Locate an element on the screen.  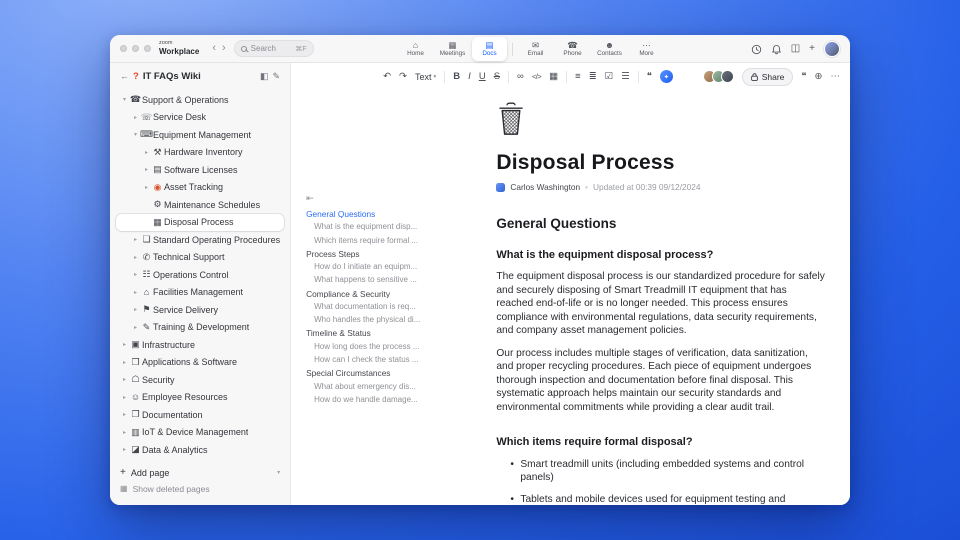
add-page-button: + Add page ▾ is located at coordinates (200, 472).